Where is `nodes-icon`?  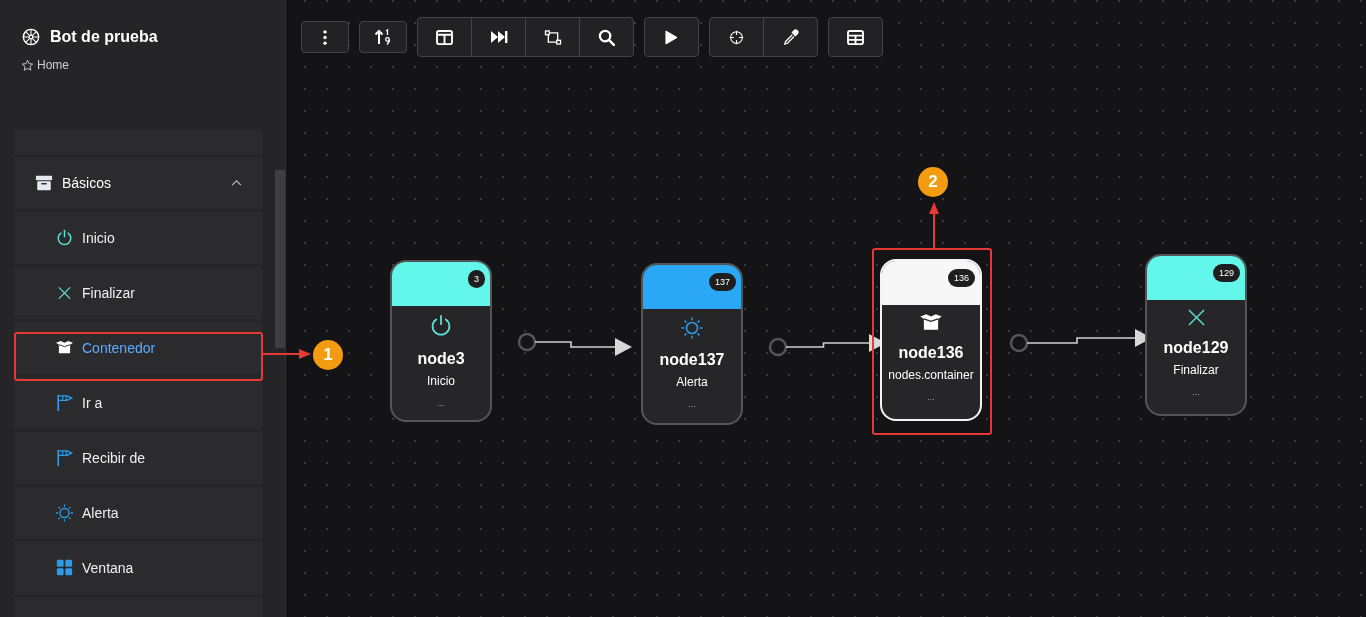 nodes-icon is located at coordinates (552, 37).